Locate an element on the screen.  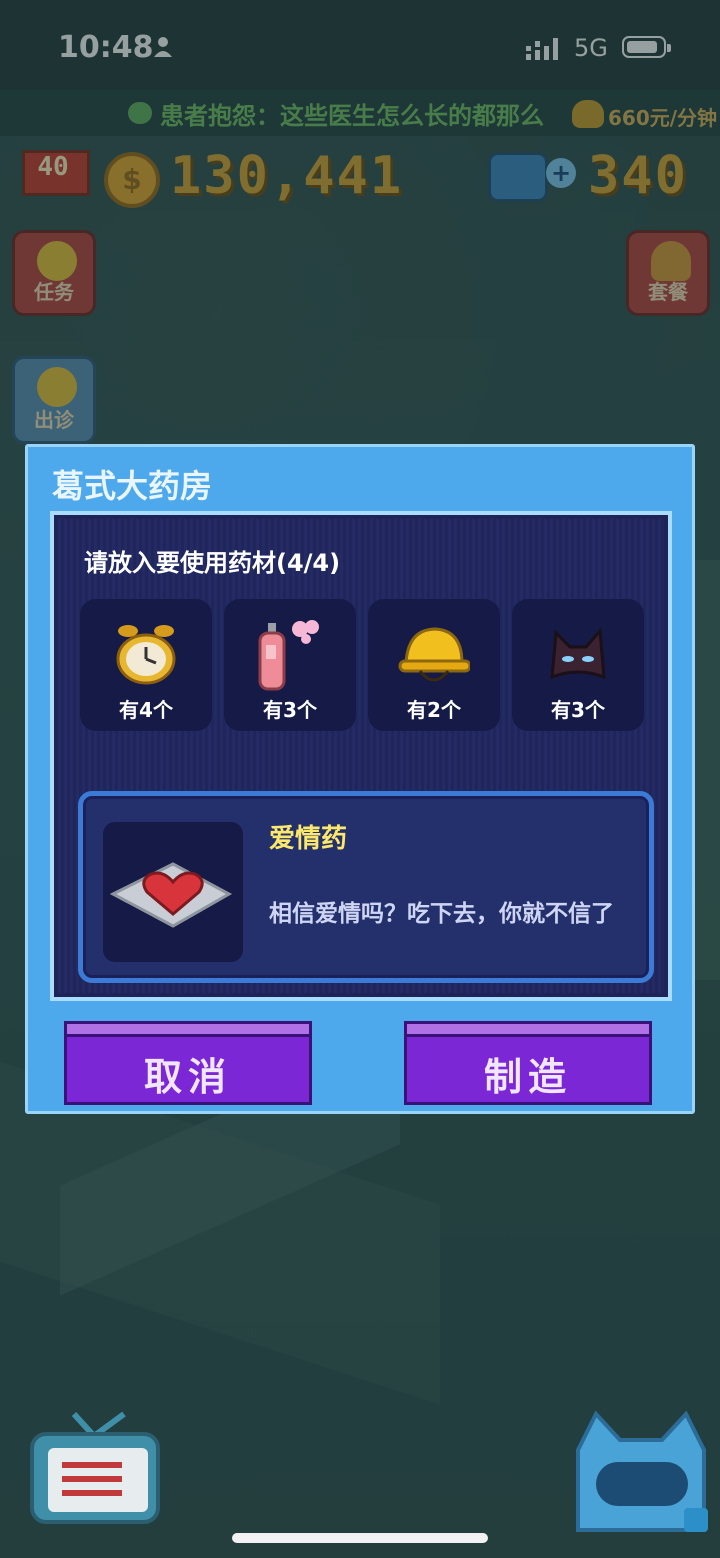
heart-pill-icon is located at coordinates (171, 895).